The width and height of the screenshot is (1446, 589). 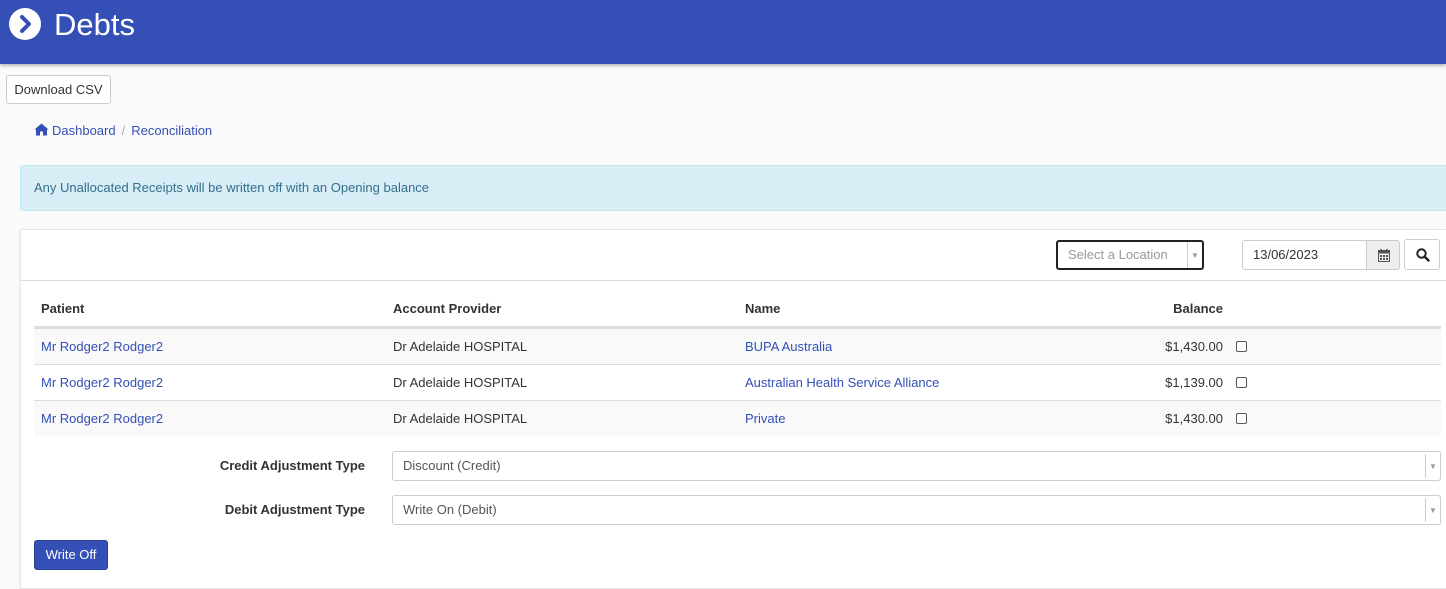 I want to click on breadcrumb-reconciliation-link: Reconciliation, so click(x=171, y=130).